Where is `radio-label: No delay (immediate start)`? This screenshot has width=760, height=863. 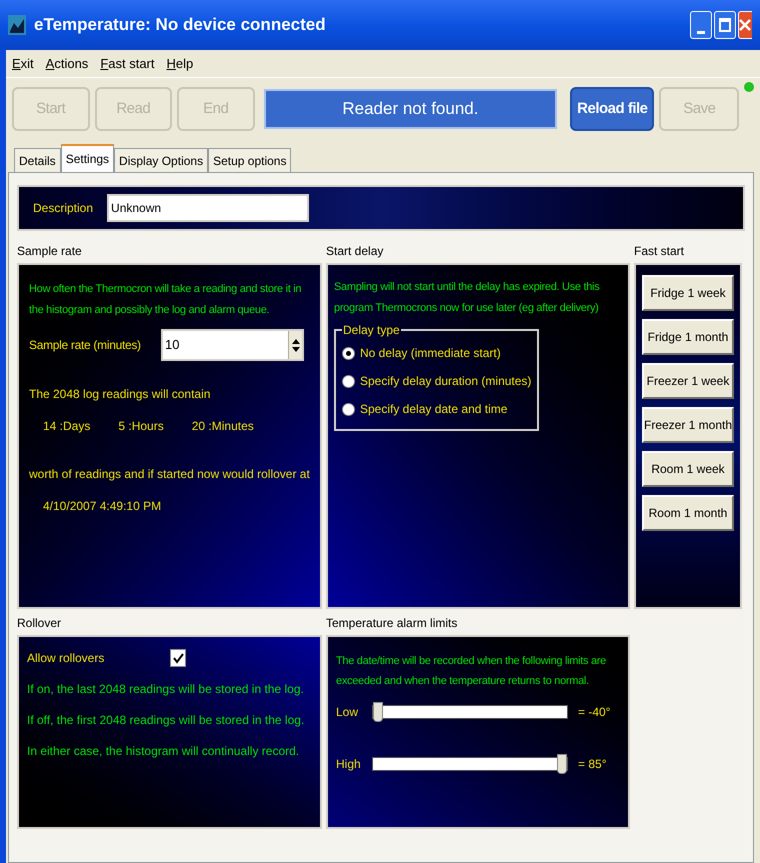 radio-label: No delay (immediate start) is located at coordinates (430, 353).